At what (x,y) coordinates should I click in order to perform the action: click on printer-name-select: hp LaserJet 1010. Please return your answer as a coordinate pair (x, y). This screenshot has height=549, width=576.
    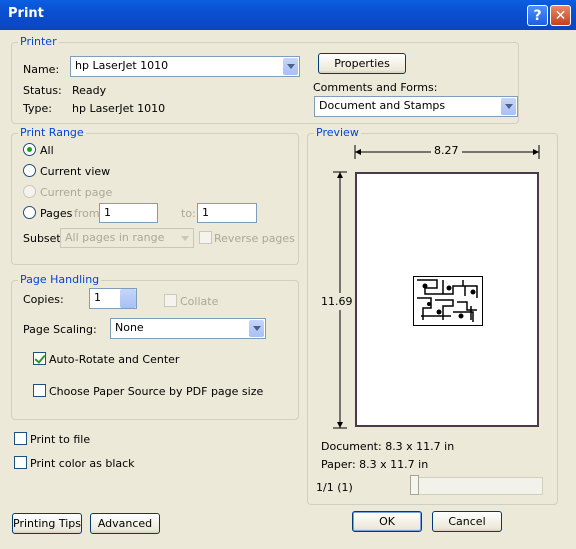
    Looking at the image, I should click on (185, 66).